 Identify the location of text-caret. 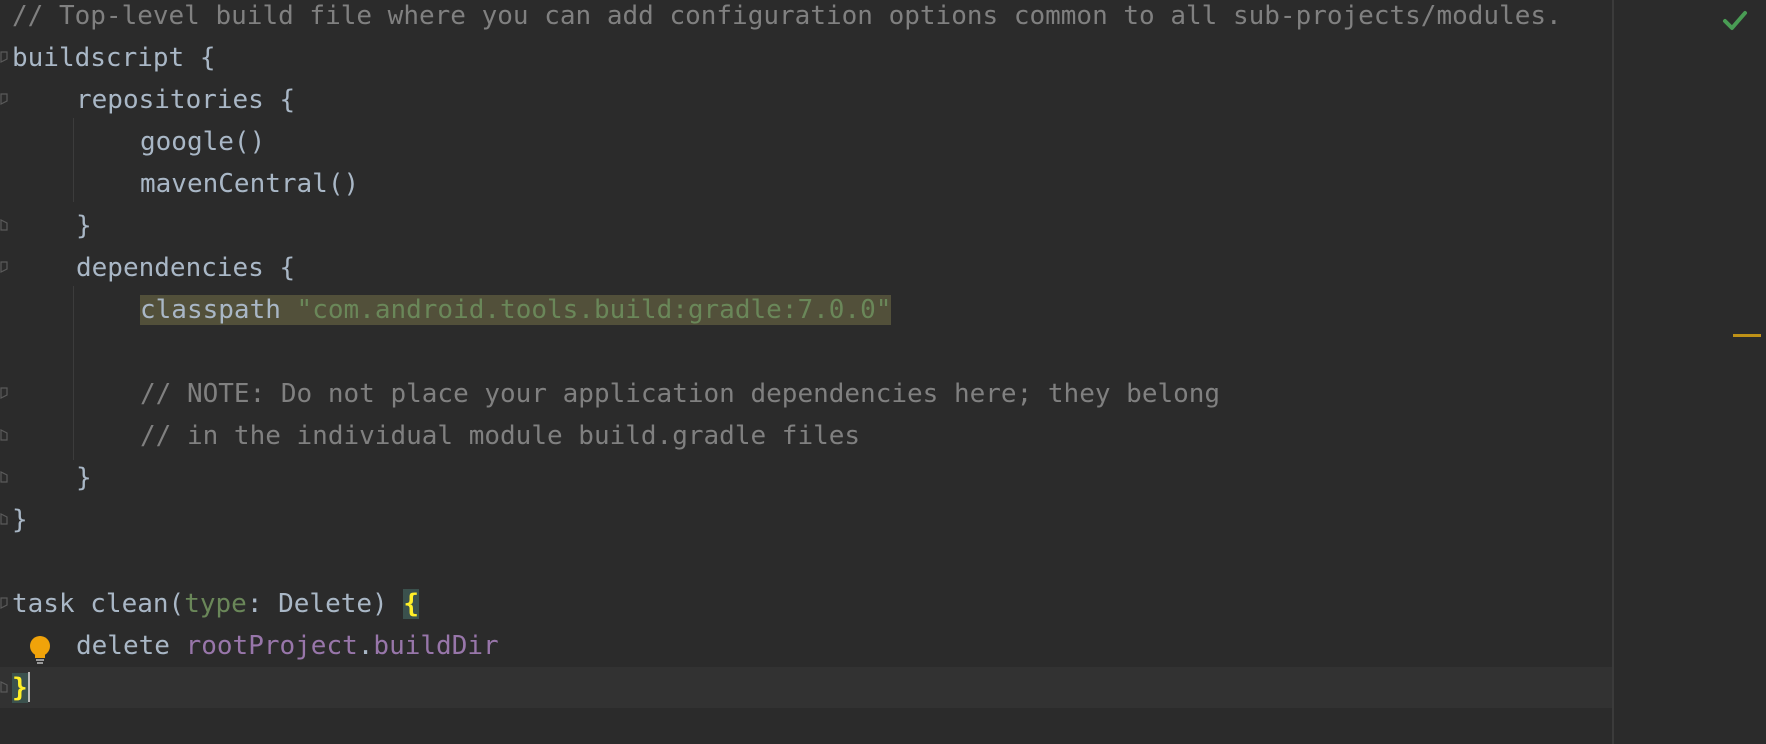
(28, 686).